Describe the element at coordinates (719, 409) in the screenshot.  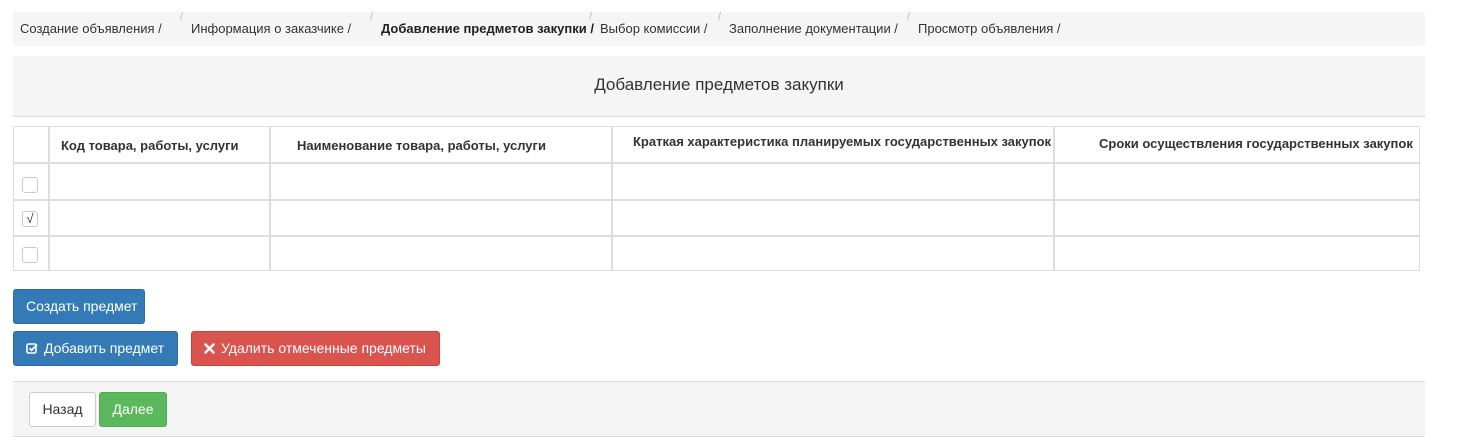
I see `form-footer` at that location.